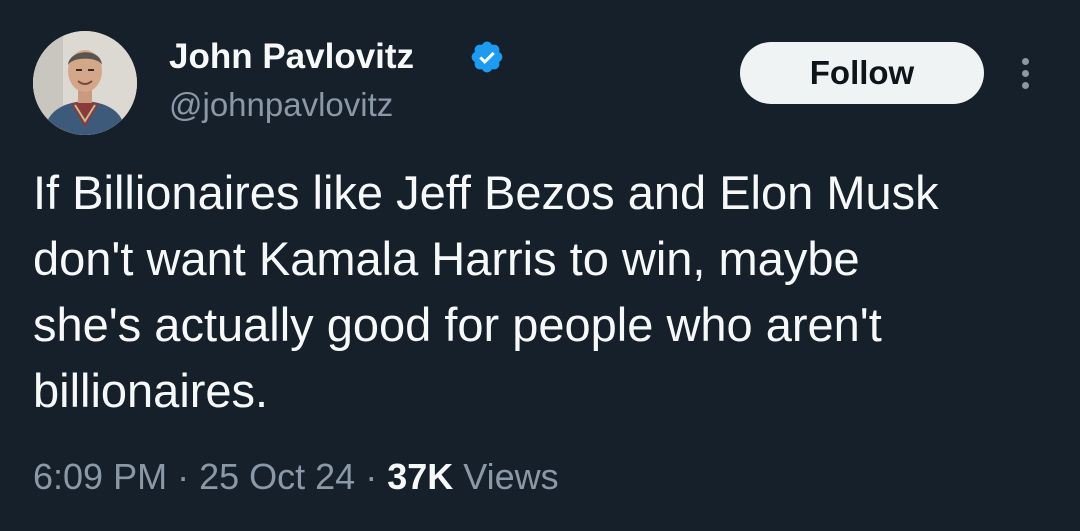 This screenshot has width=1080, height=531. I want to click on verified-badge-icon, so click(487, 57).